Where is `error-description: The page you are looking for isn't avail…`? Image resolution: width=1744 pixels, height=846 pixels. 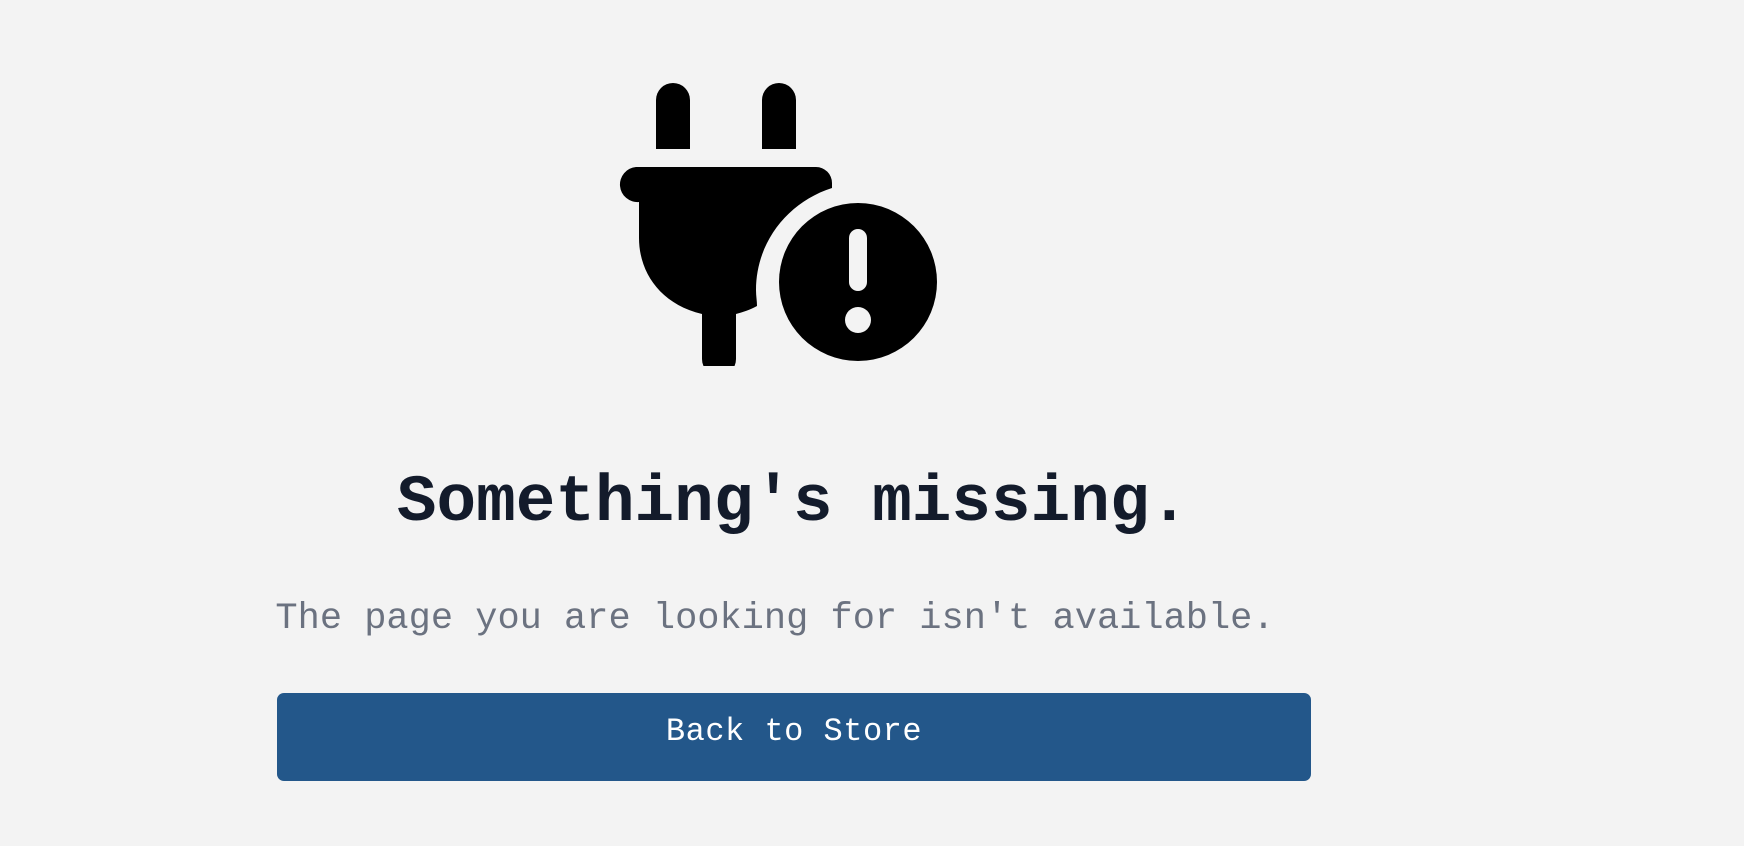
error-description: The page you are looking for isn't avail… is located at coordinates (775, 619).